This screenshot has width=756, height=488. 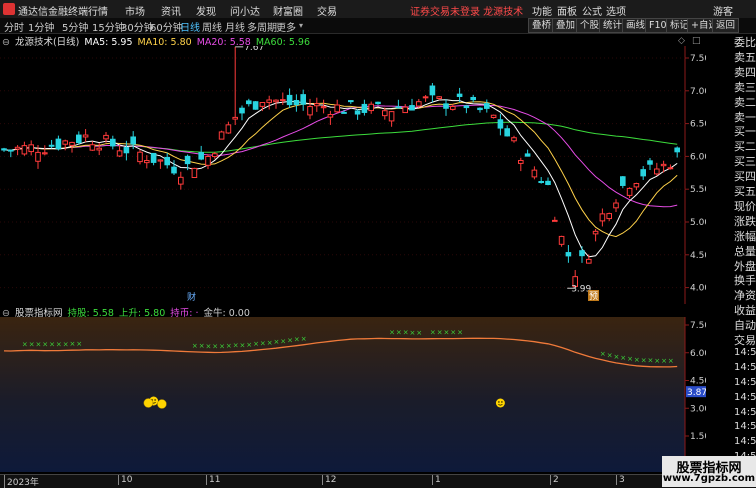 What do you see at coordinates (745, 57) in the screenshot?
I see `quote-panel-item: 卖五` at bounding box center [745, 57].